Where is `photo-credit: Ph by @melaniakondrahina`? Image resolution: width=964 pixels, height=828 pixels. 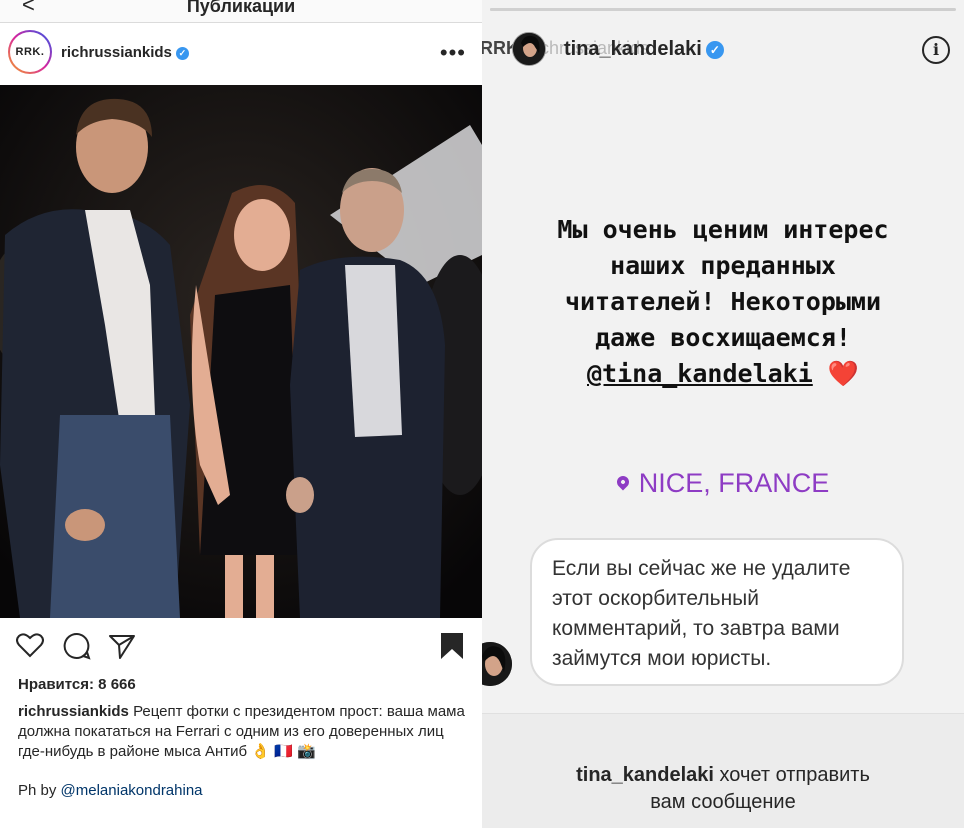 photo-credit: Ph by @melaniakondrahina is located at coordinates (110, 790).